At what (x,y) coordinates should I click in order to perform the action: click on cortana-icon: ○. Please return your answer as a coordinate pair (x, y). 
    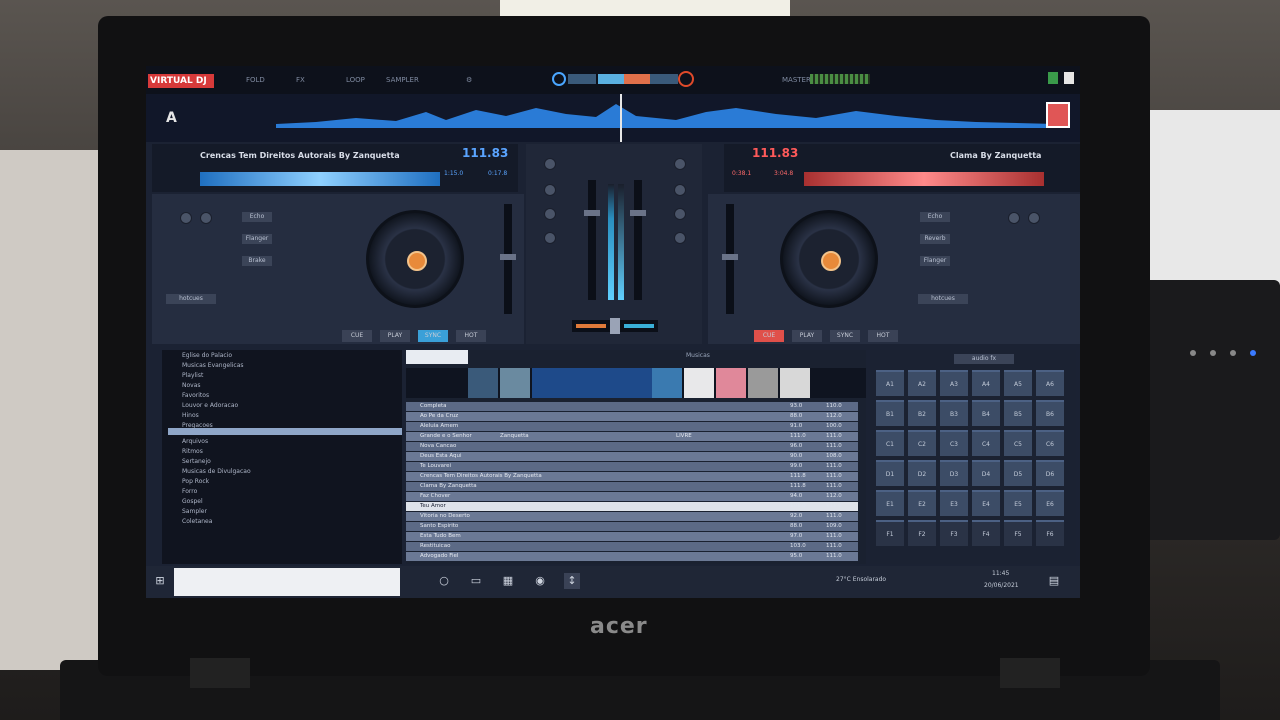
    Looking at the image, I should click on (444, 581).